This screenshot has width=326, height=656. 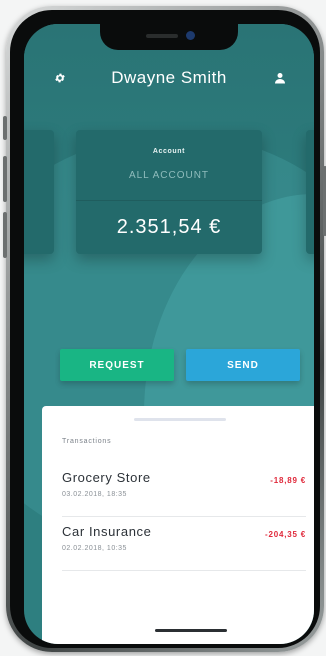 I want to click on transaction-name: Grocery Store, so click(x=106, y=477).